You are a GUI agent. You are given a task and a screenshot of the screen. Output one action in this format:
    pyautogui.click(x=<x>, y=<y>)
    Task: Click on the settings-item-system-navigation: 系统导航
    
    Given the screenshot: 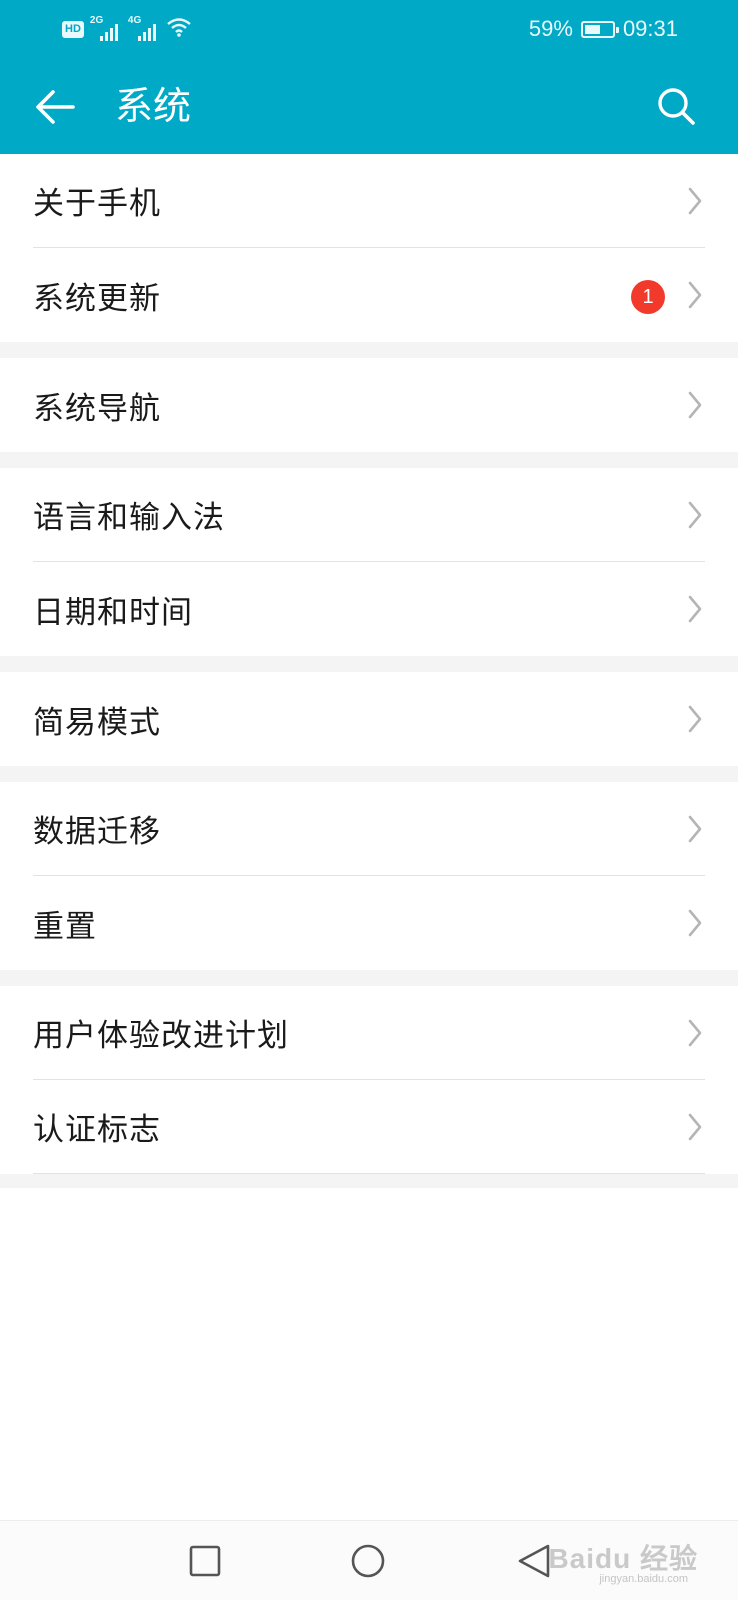 What is the action you would take?
    pyautogui.click(x=369, y=405)
    